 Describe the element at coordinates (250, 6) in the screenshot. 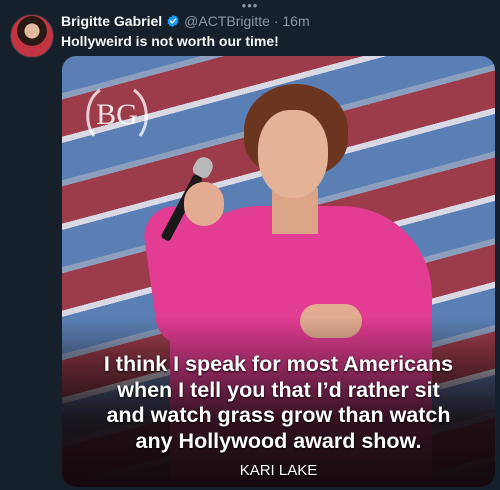

I see `more-dots-icon: •••` at that location.